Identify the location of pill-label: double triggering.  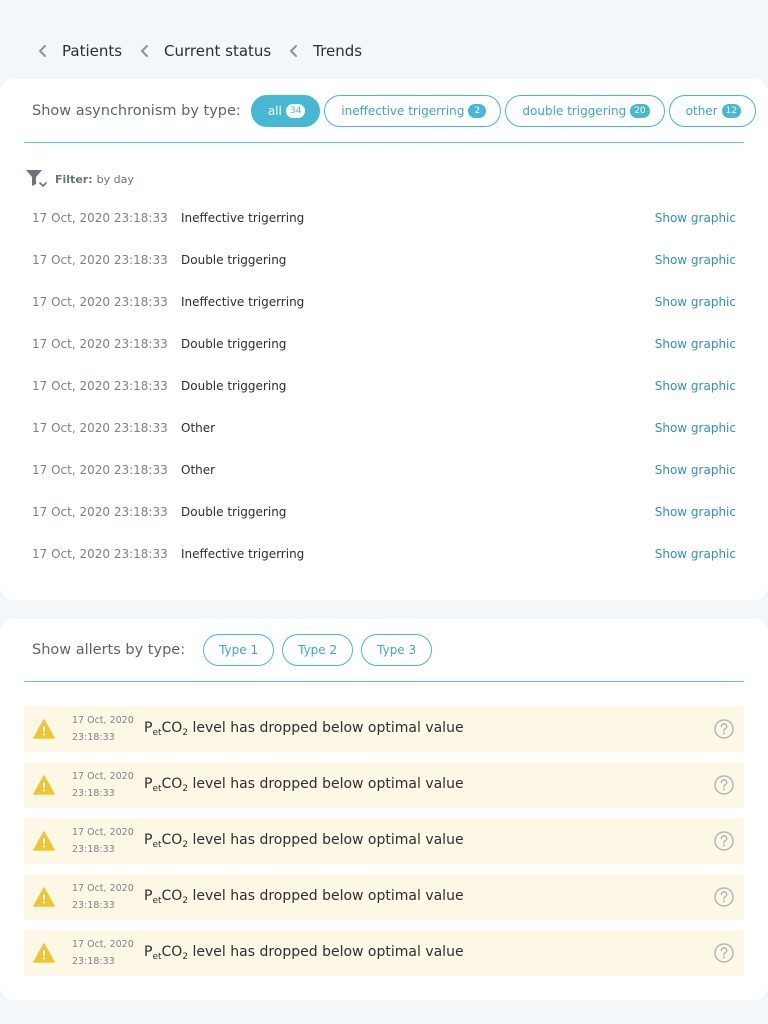
(574, 110).